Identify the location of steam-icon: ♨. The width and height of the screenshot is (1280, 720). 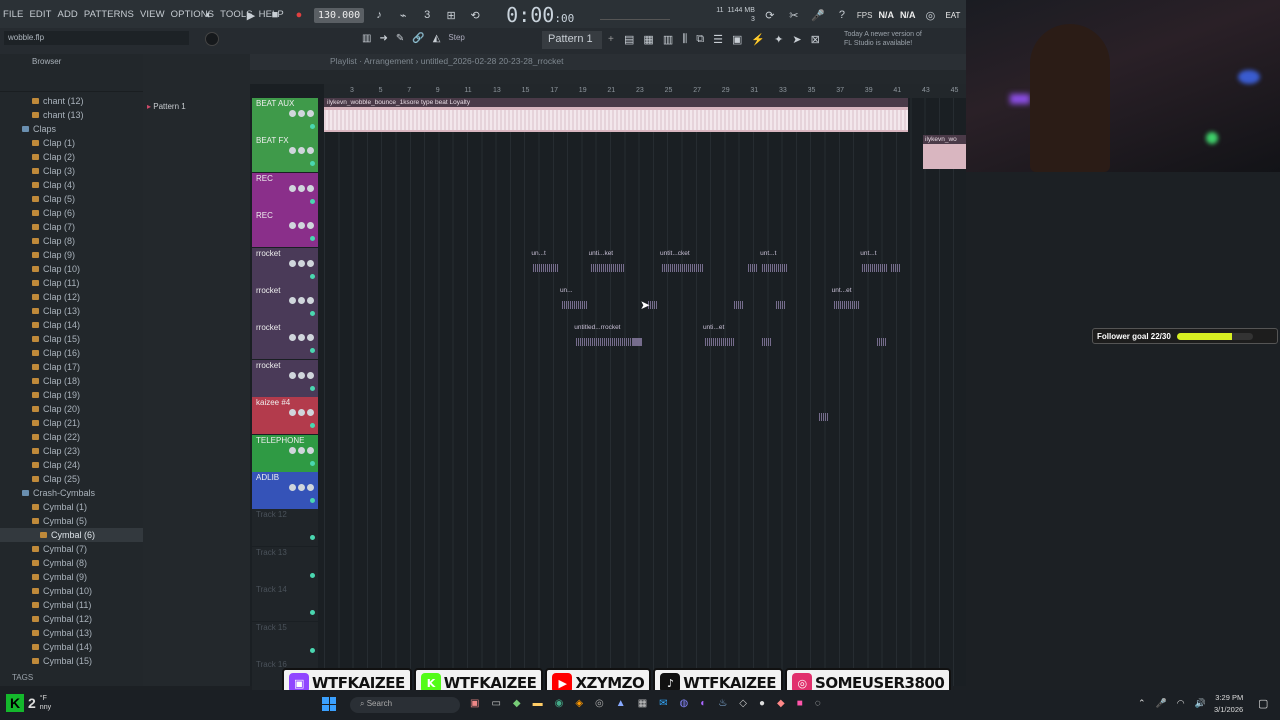
(722, 703).